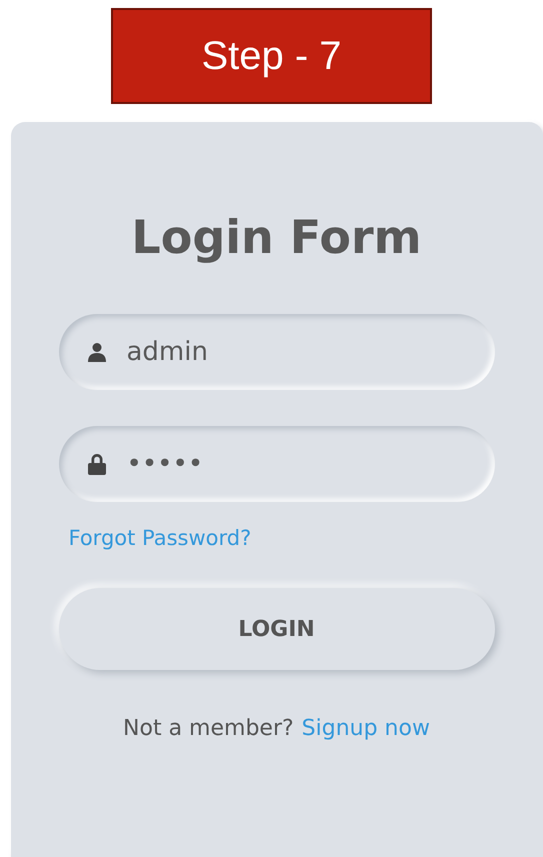  I want to click on form-title: Login Form, so click(276, 237).